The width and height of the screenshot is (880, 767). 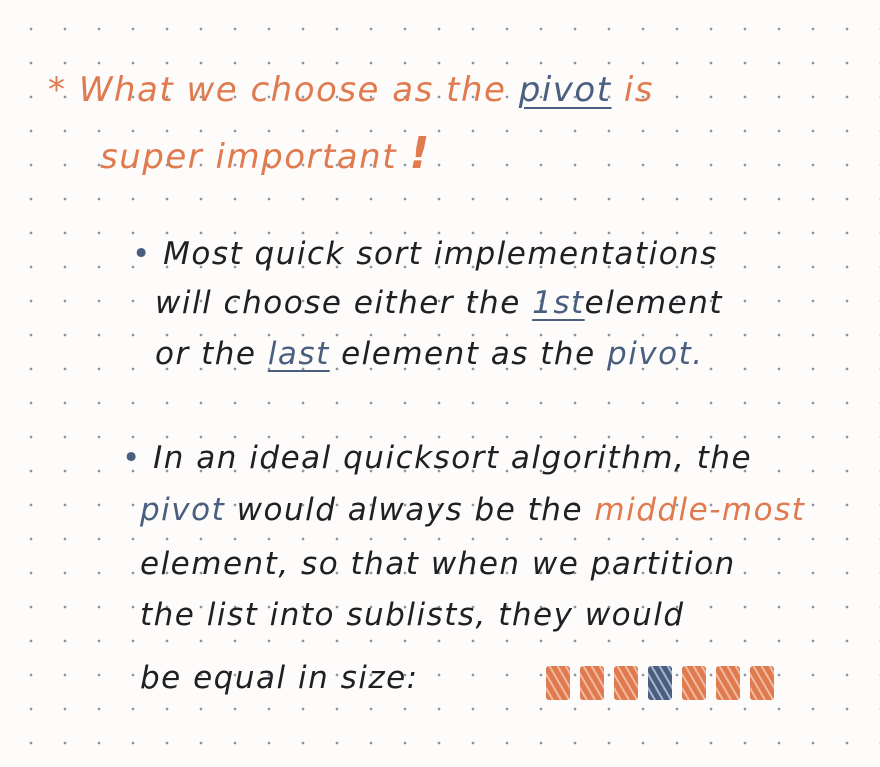 What do you see at coordinates (468, 354) in the screenshot?
I see `text: element as the` at bounding box center [468, 354].